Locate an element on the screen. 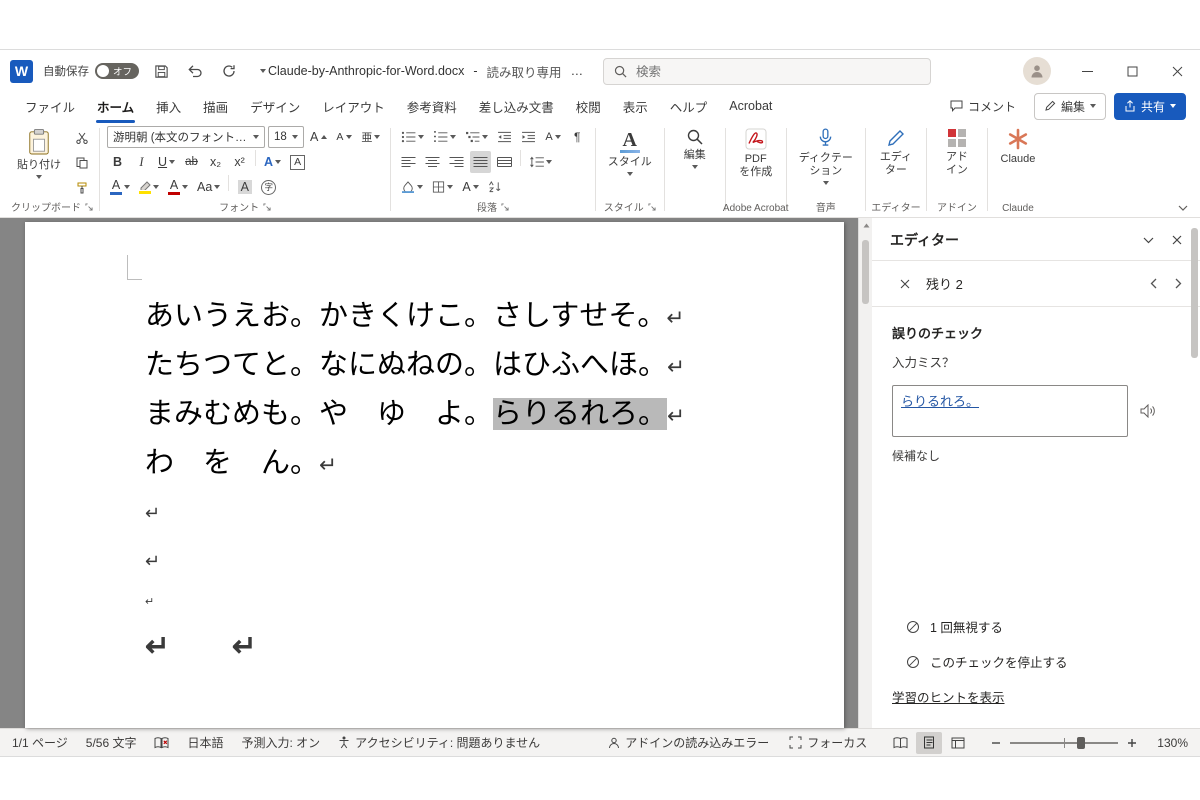 The height and width of the screenshot is (800, 1200). dismiss-all-icon is located at coordinates (905, 284).